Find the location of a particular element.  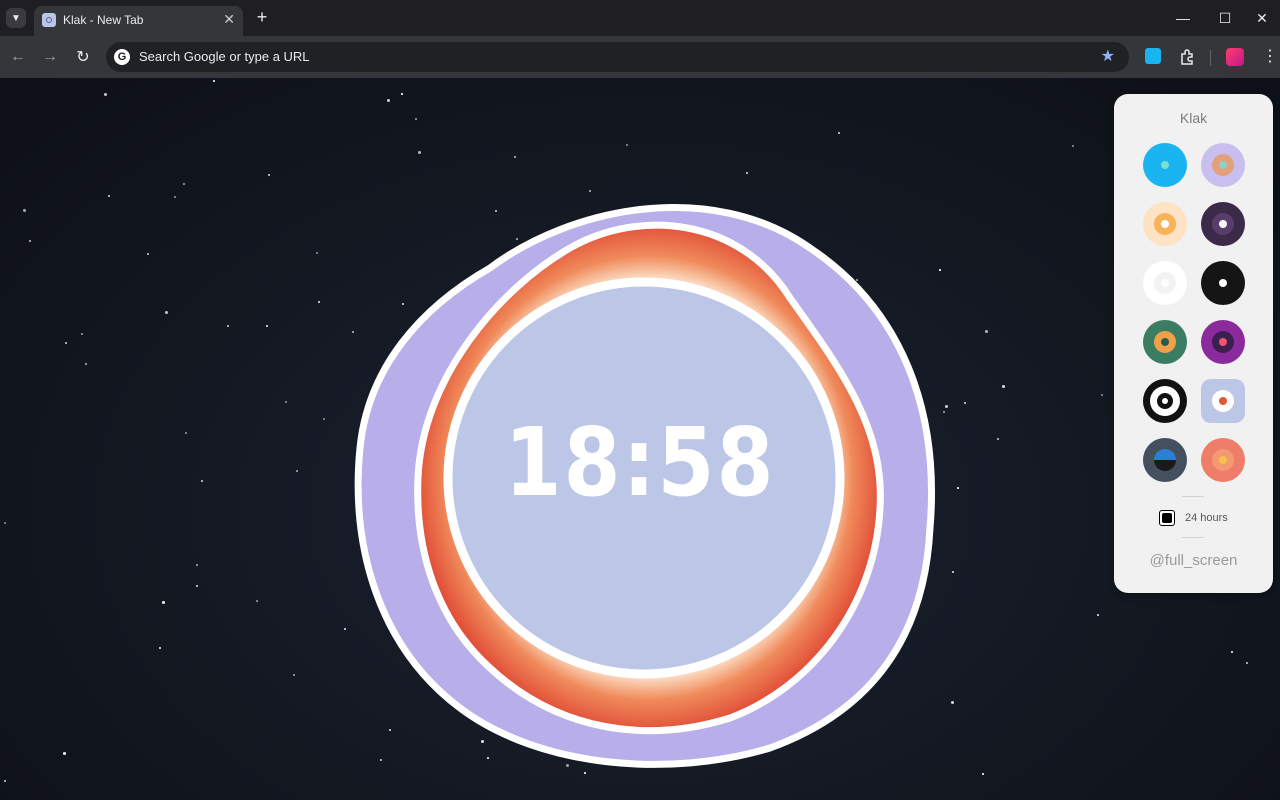

swatch-ring is located at coordinates (1165, 460).